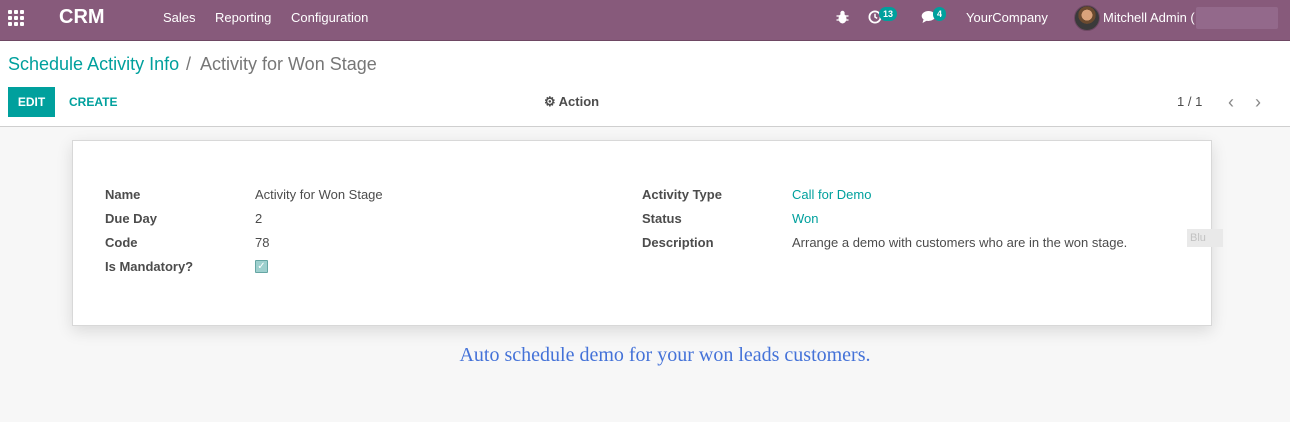 The image size is (1290, 422). Describe the element at coordinates (678, 242) in the screenshot. I see `description-label: Description` at that location.